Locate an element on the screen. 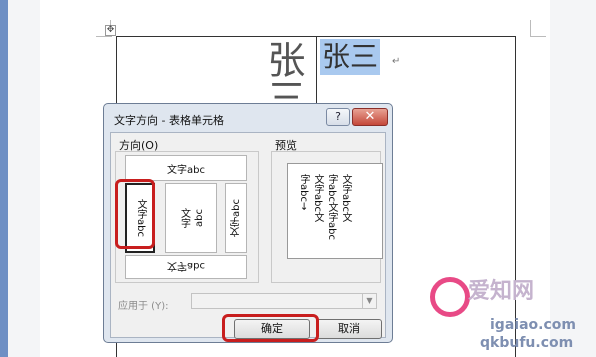 This screenshot has height=357, width=596. paragraph-mark: ↵ is located at coordinates (396, 61).